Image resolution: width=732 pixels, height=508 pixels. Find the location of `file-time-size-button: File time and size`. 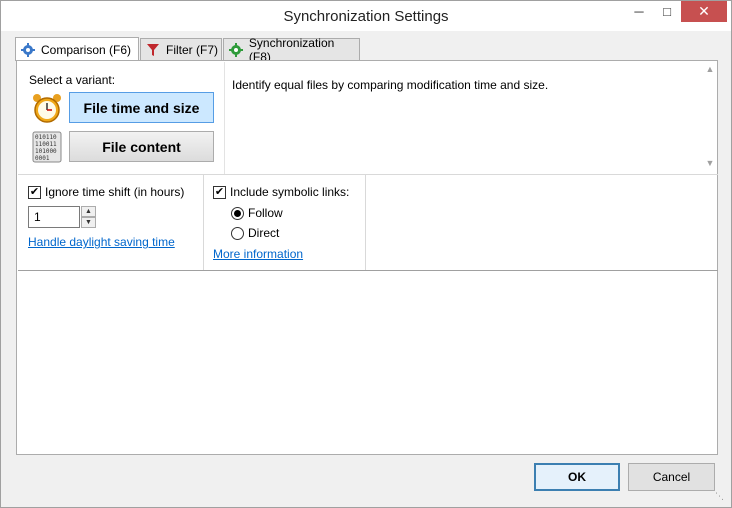

file-time-size-button: File time and size is located at coordinates (141, 107).